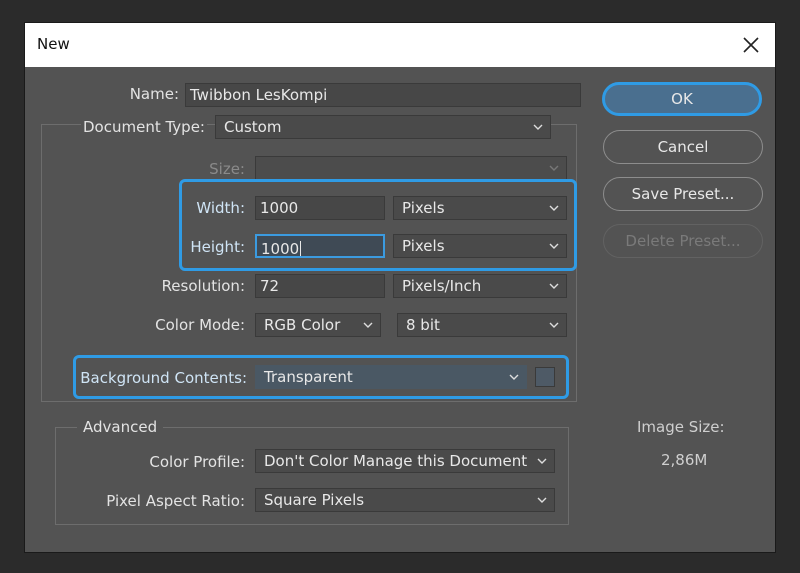 This screenshot has height=573, width=800. Describe the element at coordinates (480, 208) in the screenshot. I see `width-unit-dropdown: Pixels` at that location.